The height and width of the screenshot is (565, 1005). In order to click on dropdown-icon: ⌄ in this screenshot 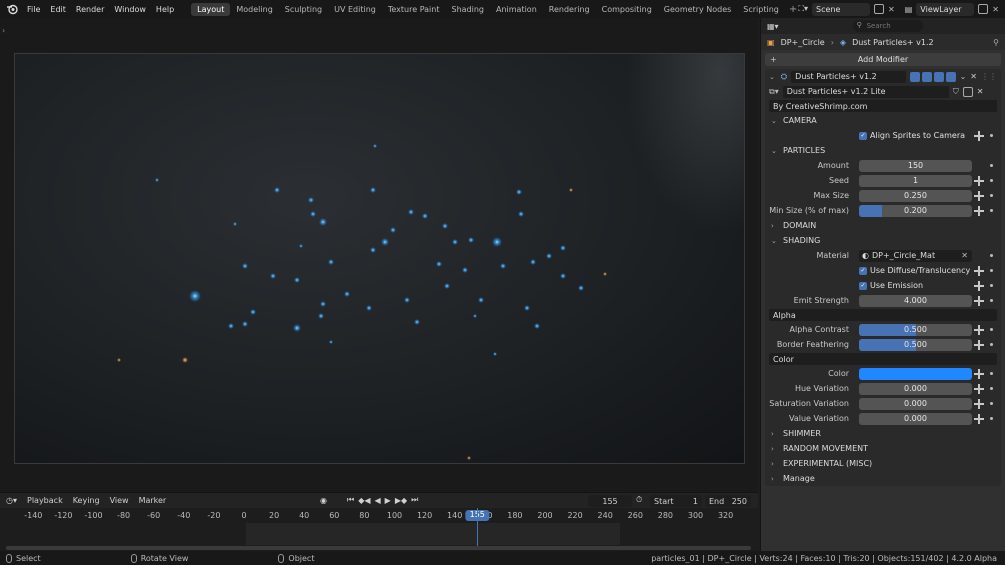, I will do `click(963, 76)`.